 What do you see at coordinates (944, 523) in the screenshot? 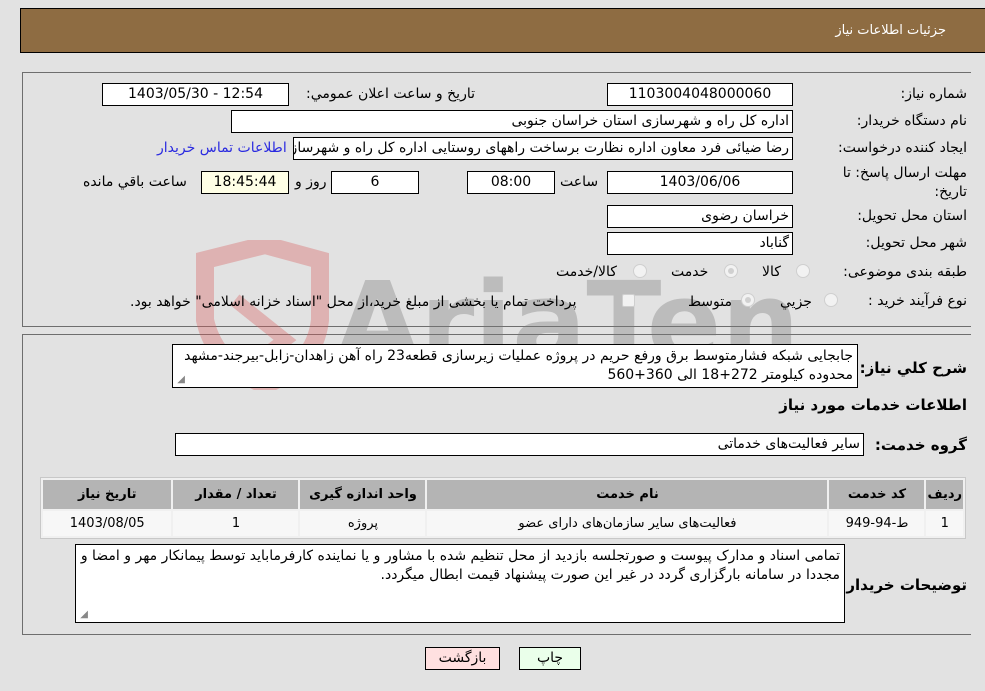
I see `cell-row-number: 1` at bounding box center [944, 523].